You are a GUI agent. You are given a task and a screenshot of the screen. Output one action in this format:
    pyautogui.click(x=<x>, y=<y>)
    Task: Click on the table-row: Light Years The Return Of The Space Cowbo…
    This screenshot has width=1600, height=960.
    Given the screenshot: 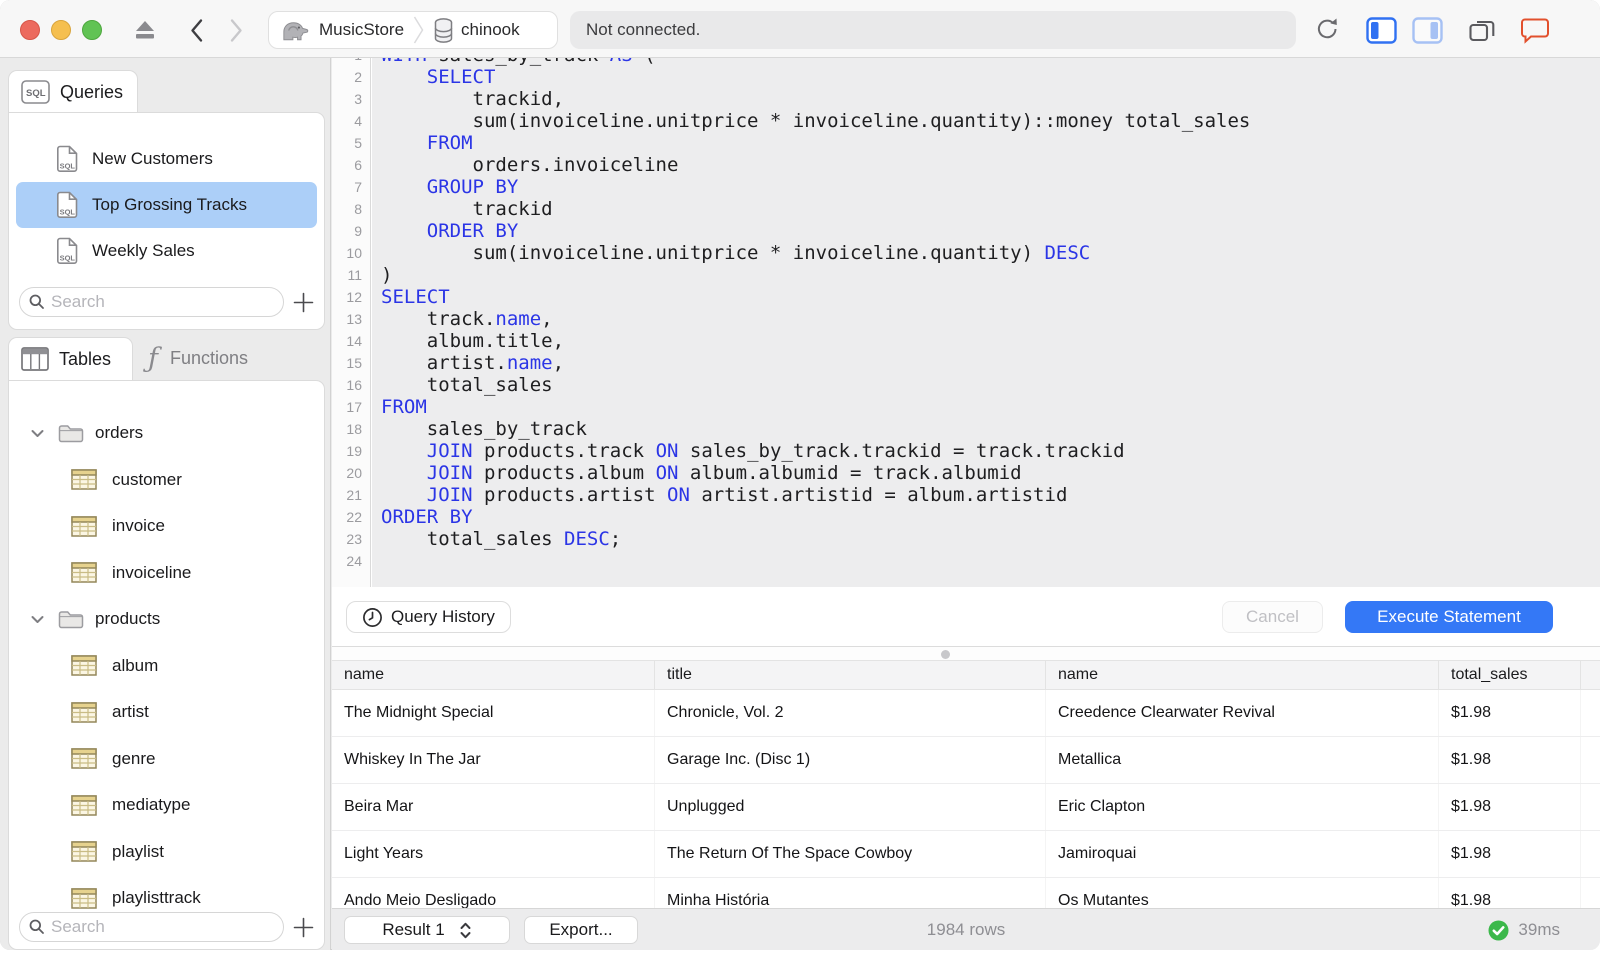 What is the action you would take?
    pyautogui.click(x=966, y=854)
    